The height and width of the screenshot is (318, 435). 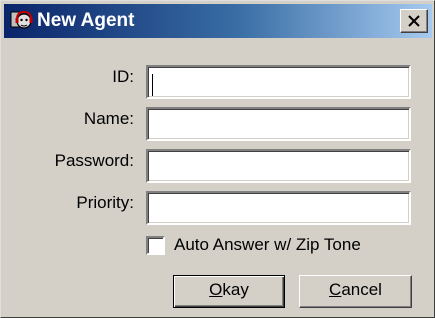 What do you see at coordinates (21, 19) in the screenshot?
I see `agent-headset-icon` at bounding box center [21, 19].